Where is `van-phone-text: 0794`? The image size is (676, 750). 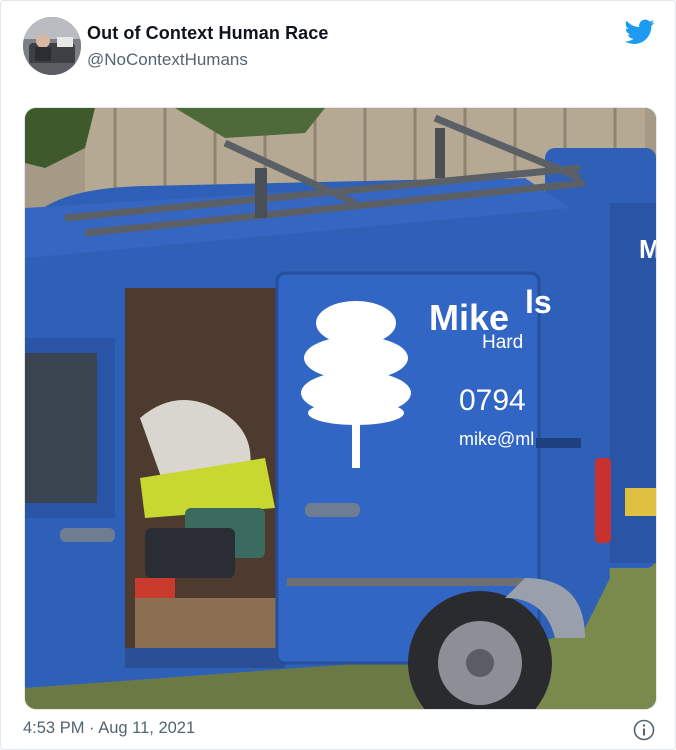
van-phone-text: 0794 is located at coordinates (492, 400).